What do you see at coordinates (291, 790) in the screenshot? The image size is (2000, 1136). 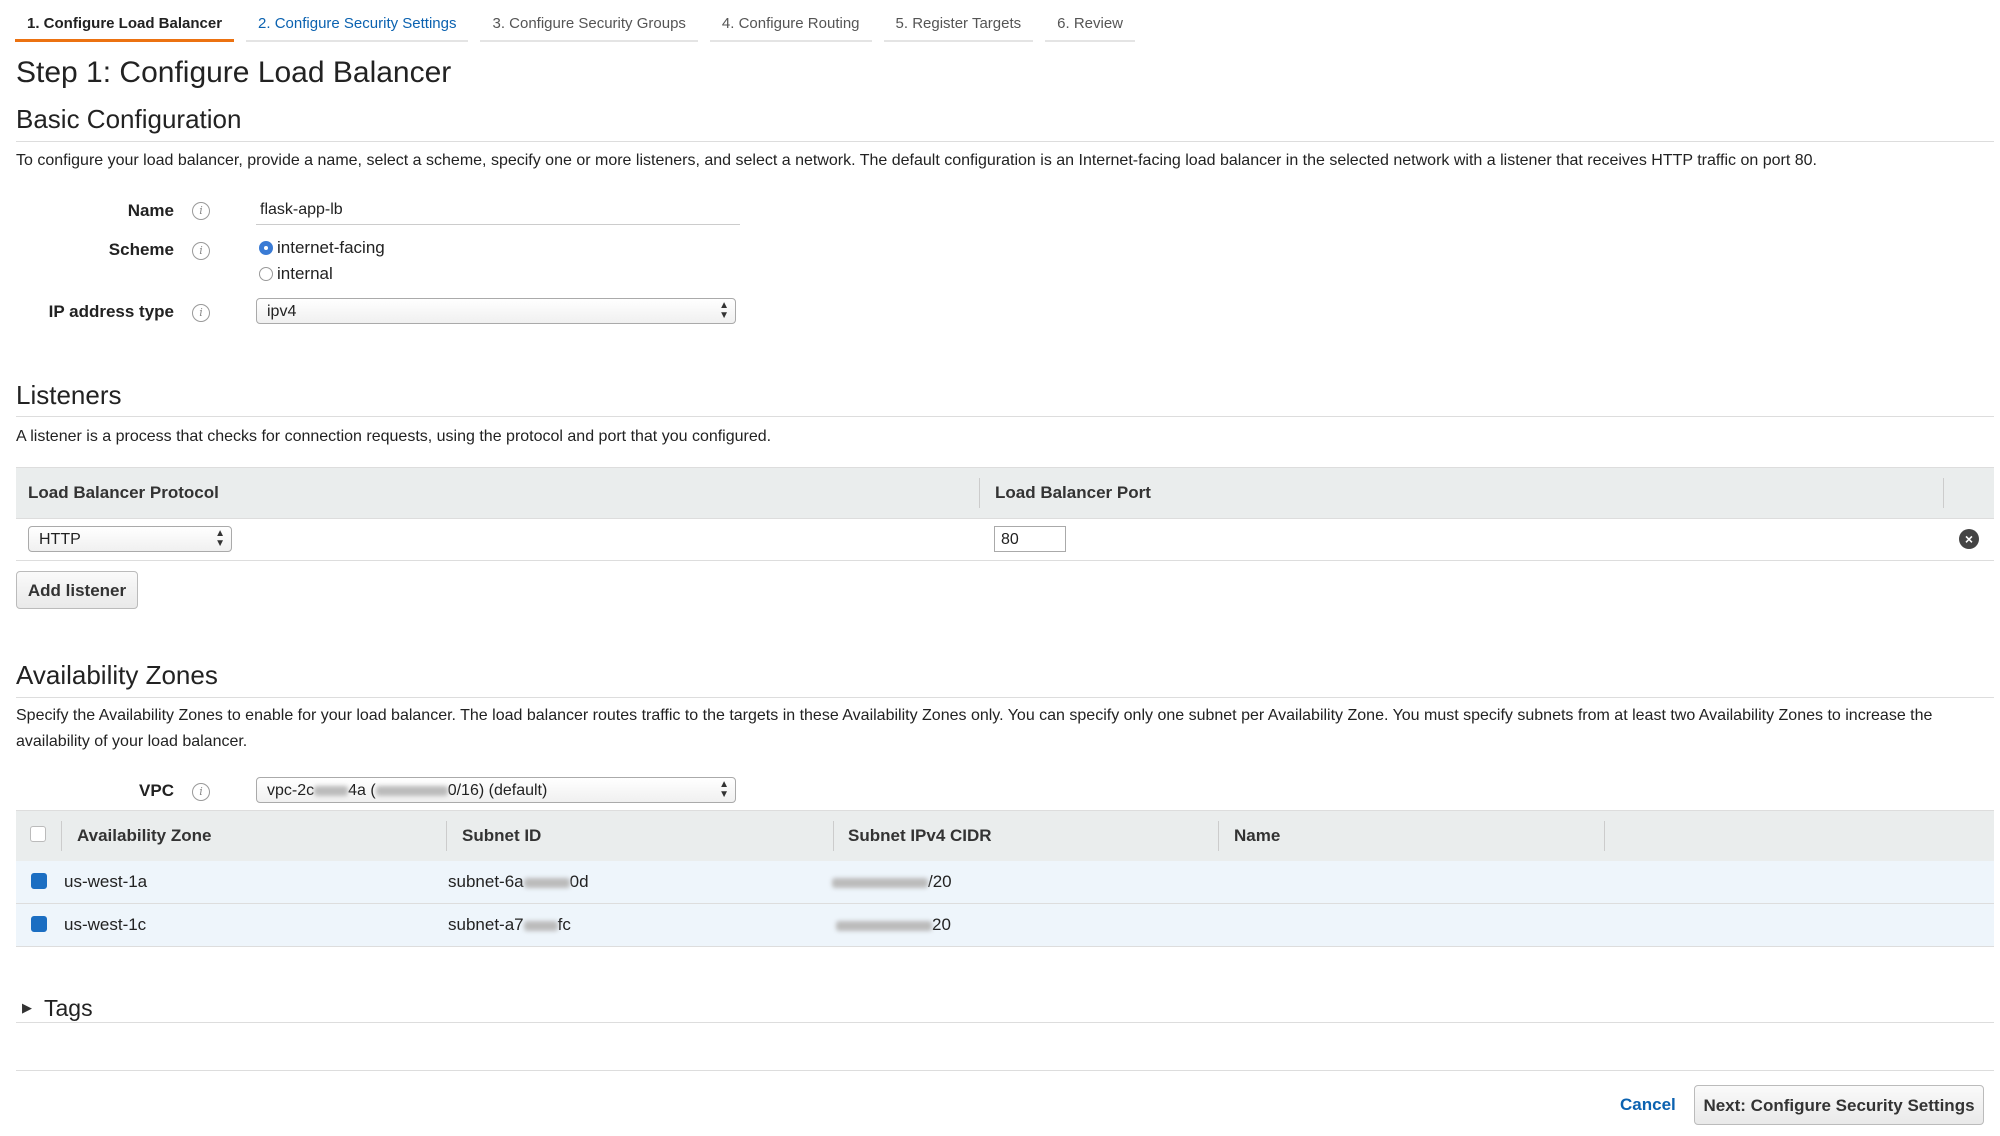 I see `vpc-value-prefix: vpc-2c` at bounding box center [291, 790].